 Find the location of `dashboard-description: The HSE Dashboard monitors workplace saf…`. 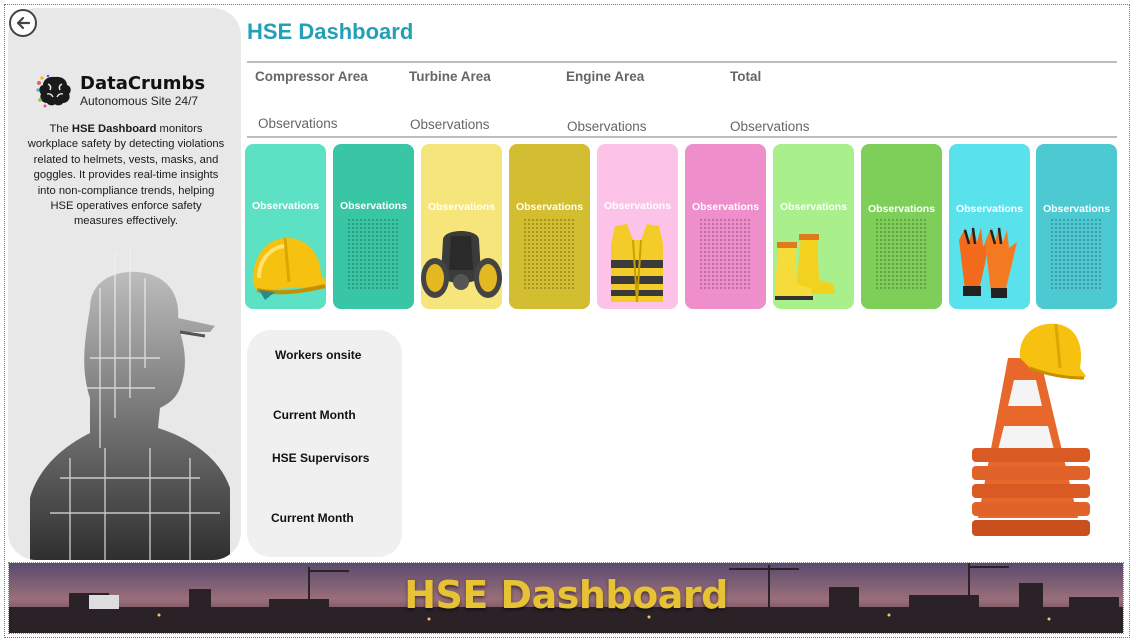

dashboard-description: The HSE Dashboard monitors workplace saf… is located at coordinates (126, 176).